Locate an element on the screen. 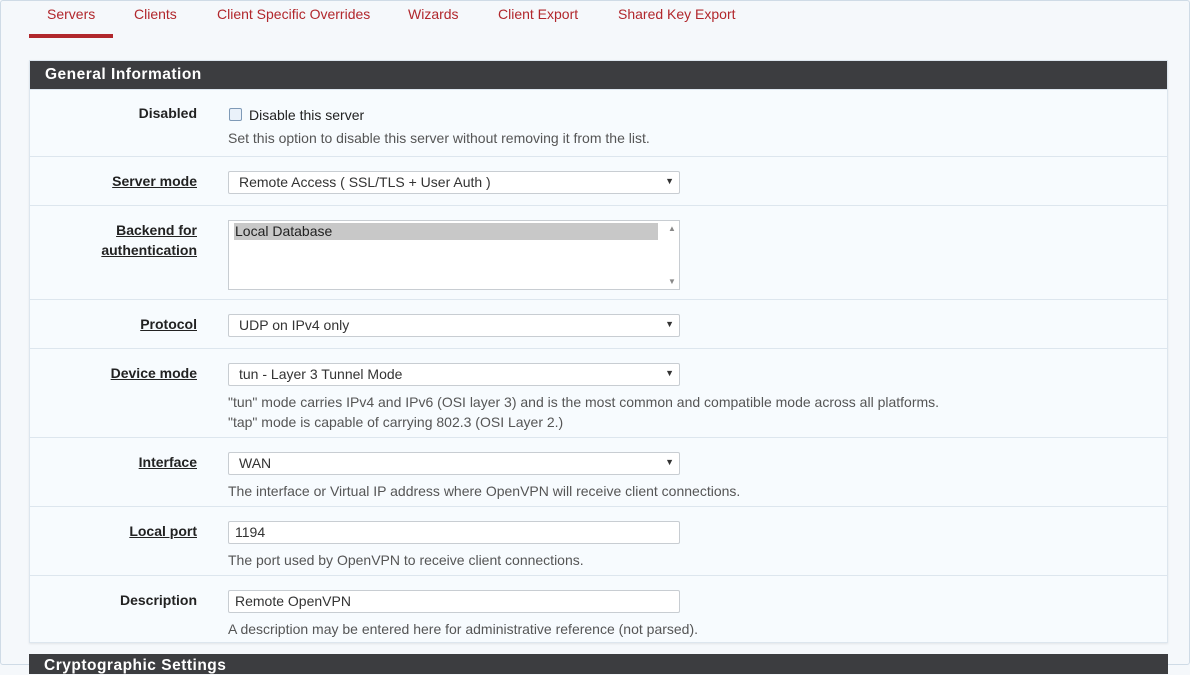 This screenshot has width=1190, height=675. tab-clients: Clients is located at coordinates (155, 14).